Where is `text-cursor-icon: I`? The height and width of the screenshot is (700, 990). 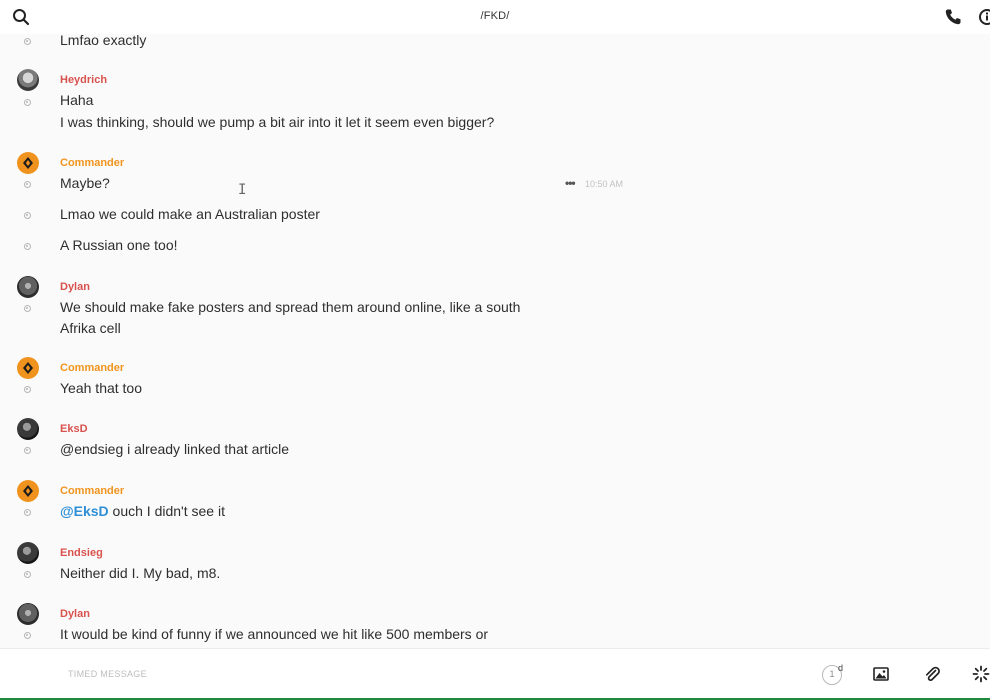 text-cursor-icon: I is located at coordinates (242, 190).